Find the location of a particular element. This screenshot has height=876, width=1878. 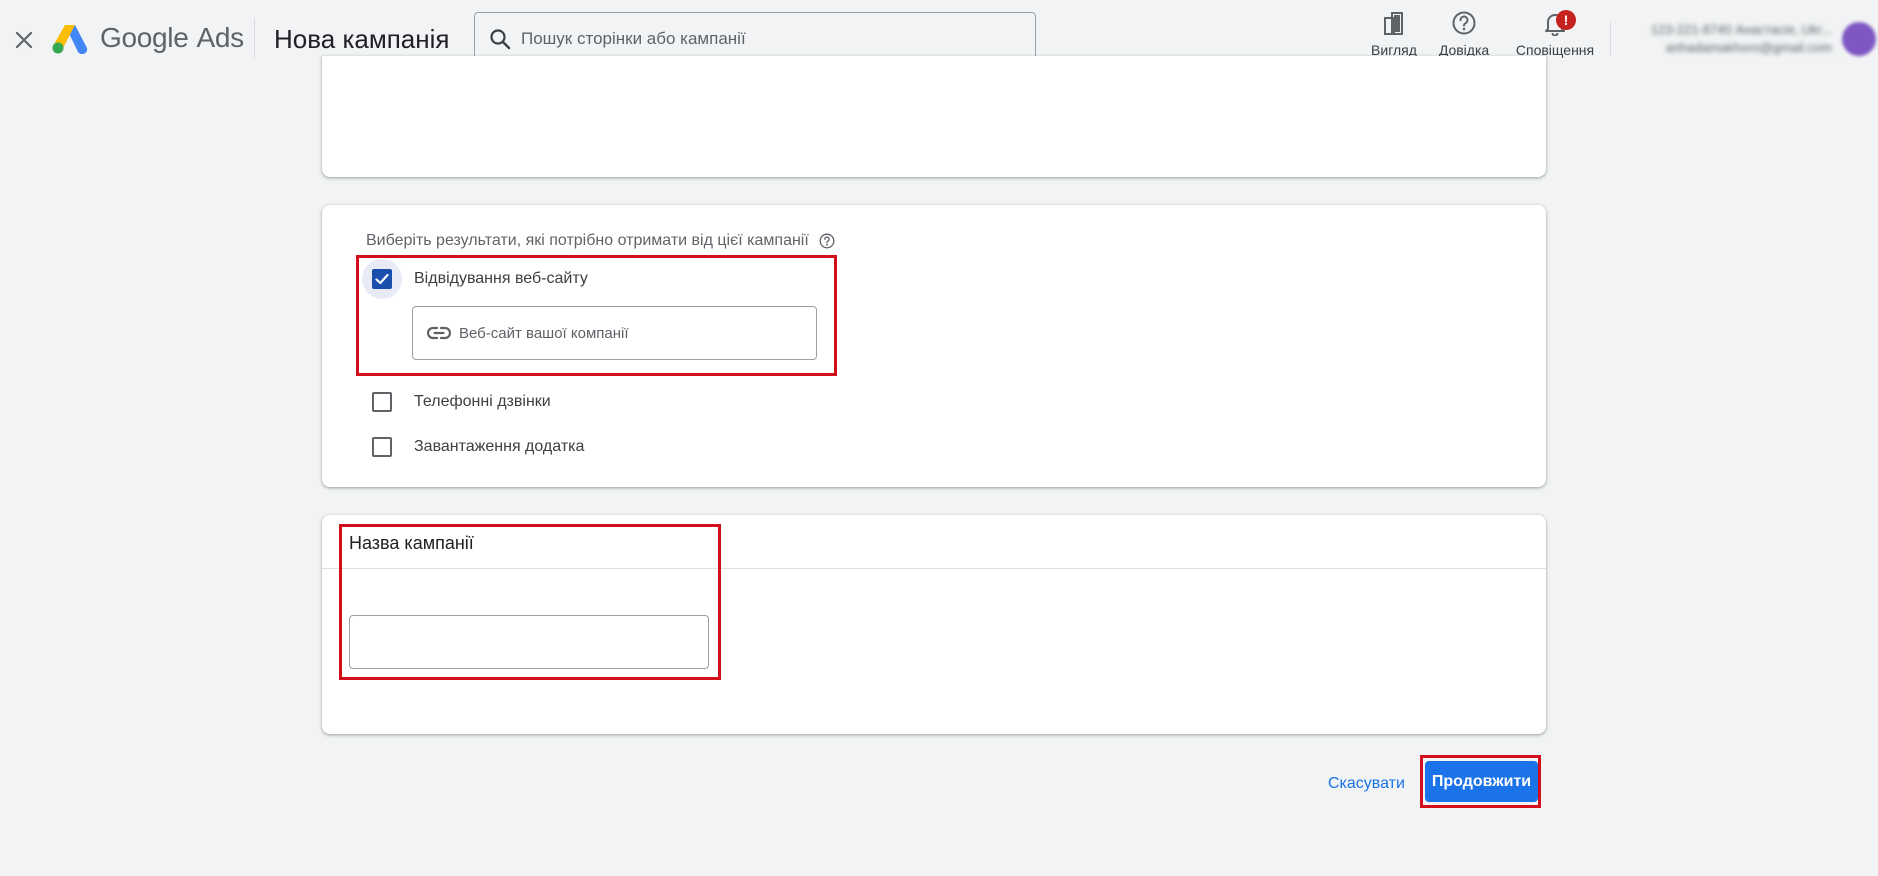

website-visits-option: Відвідування веб-сайту is located at coordinates (475, 279).